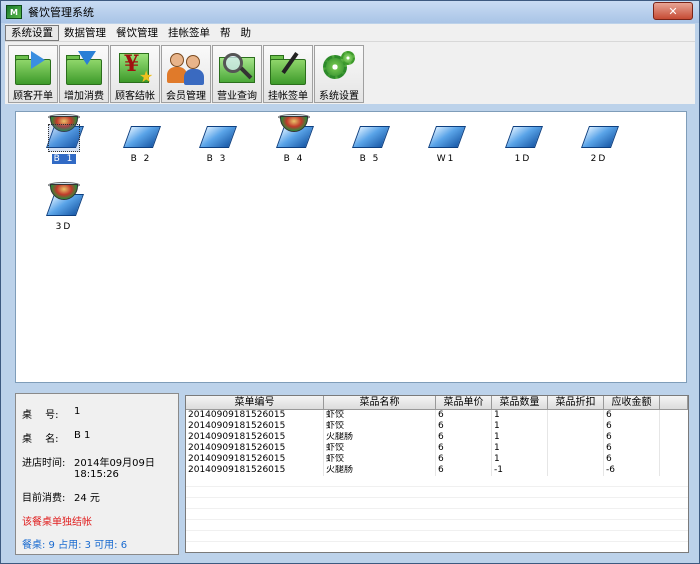 This screenshot has height=564, width=700. What do you see at coordinates (186, 67) in the screenshot?
I see `members-icon` at bounding box center [186, 67].